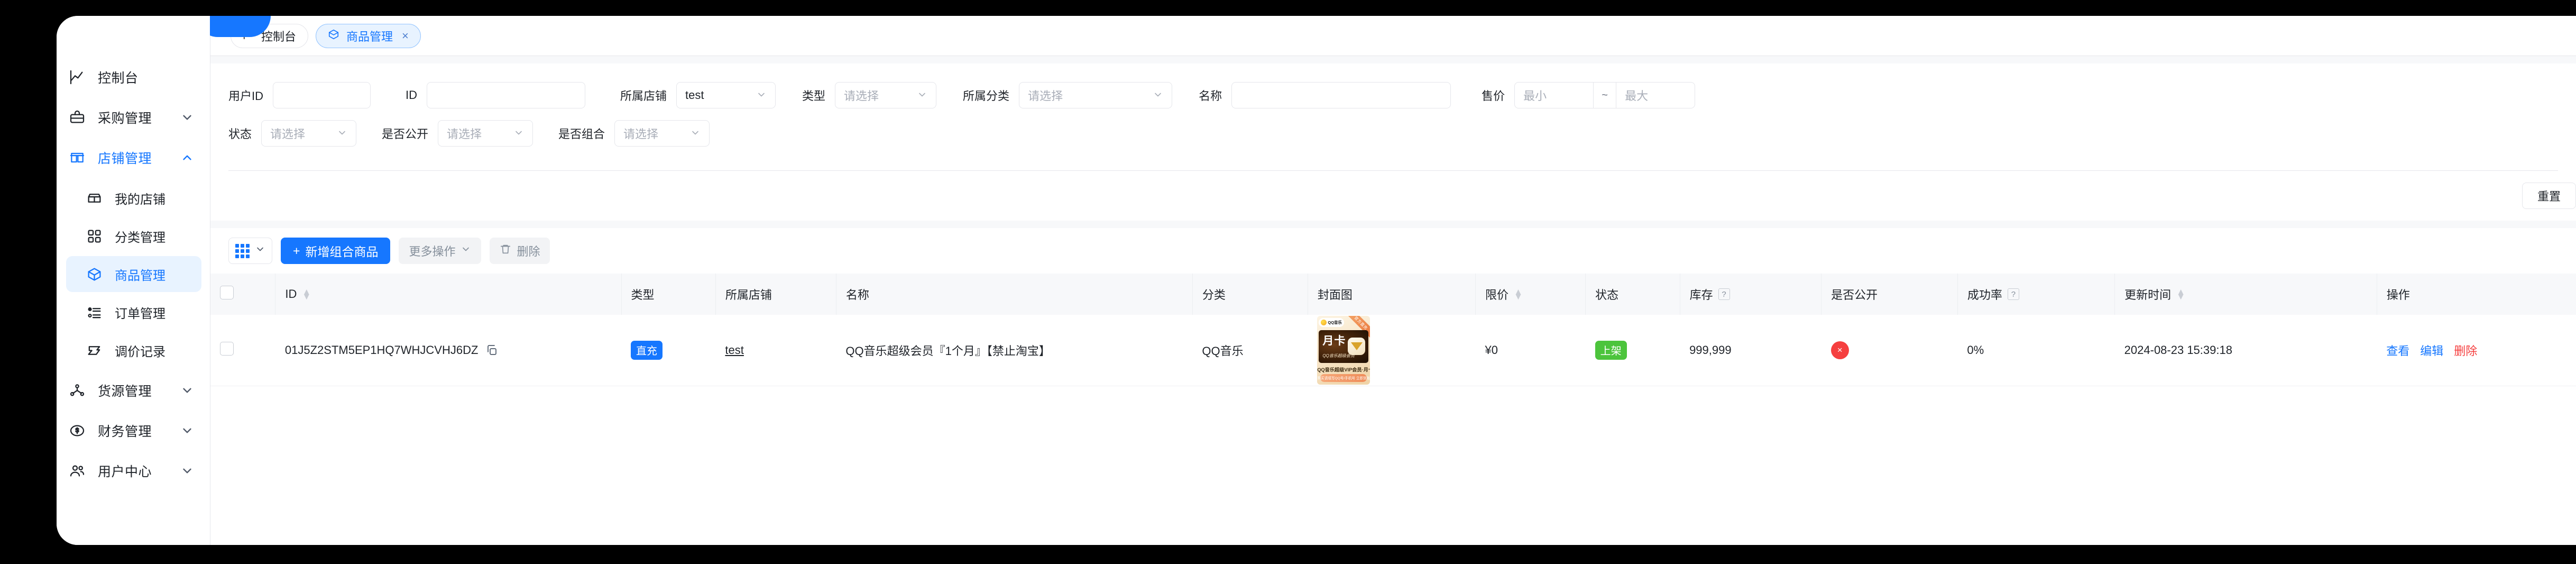  What do you see at coordinates (140, 238) in the screenshot?
I see `sidebar-item-label: 分类管理` at bounding box center [140, 238].